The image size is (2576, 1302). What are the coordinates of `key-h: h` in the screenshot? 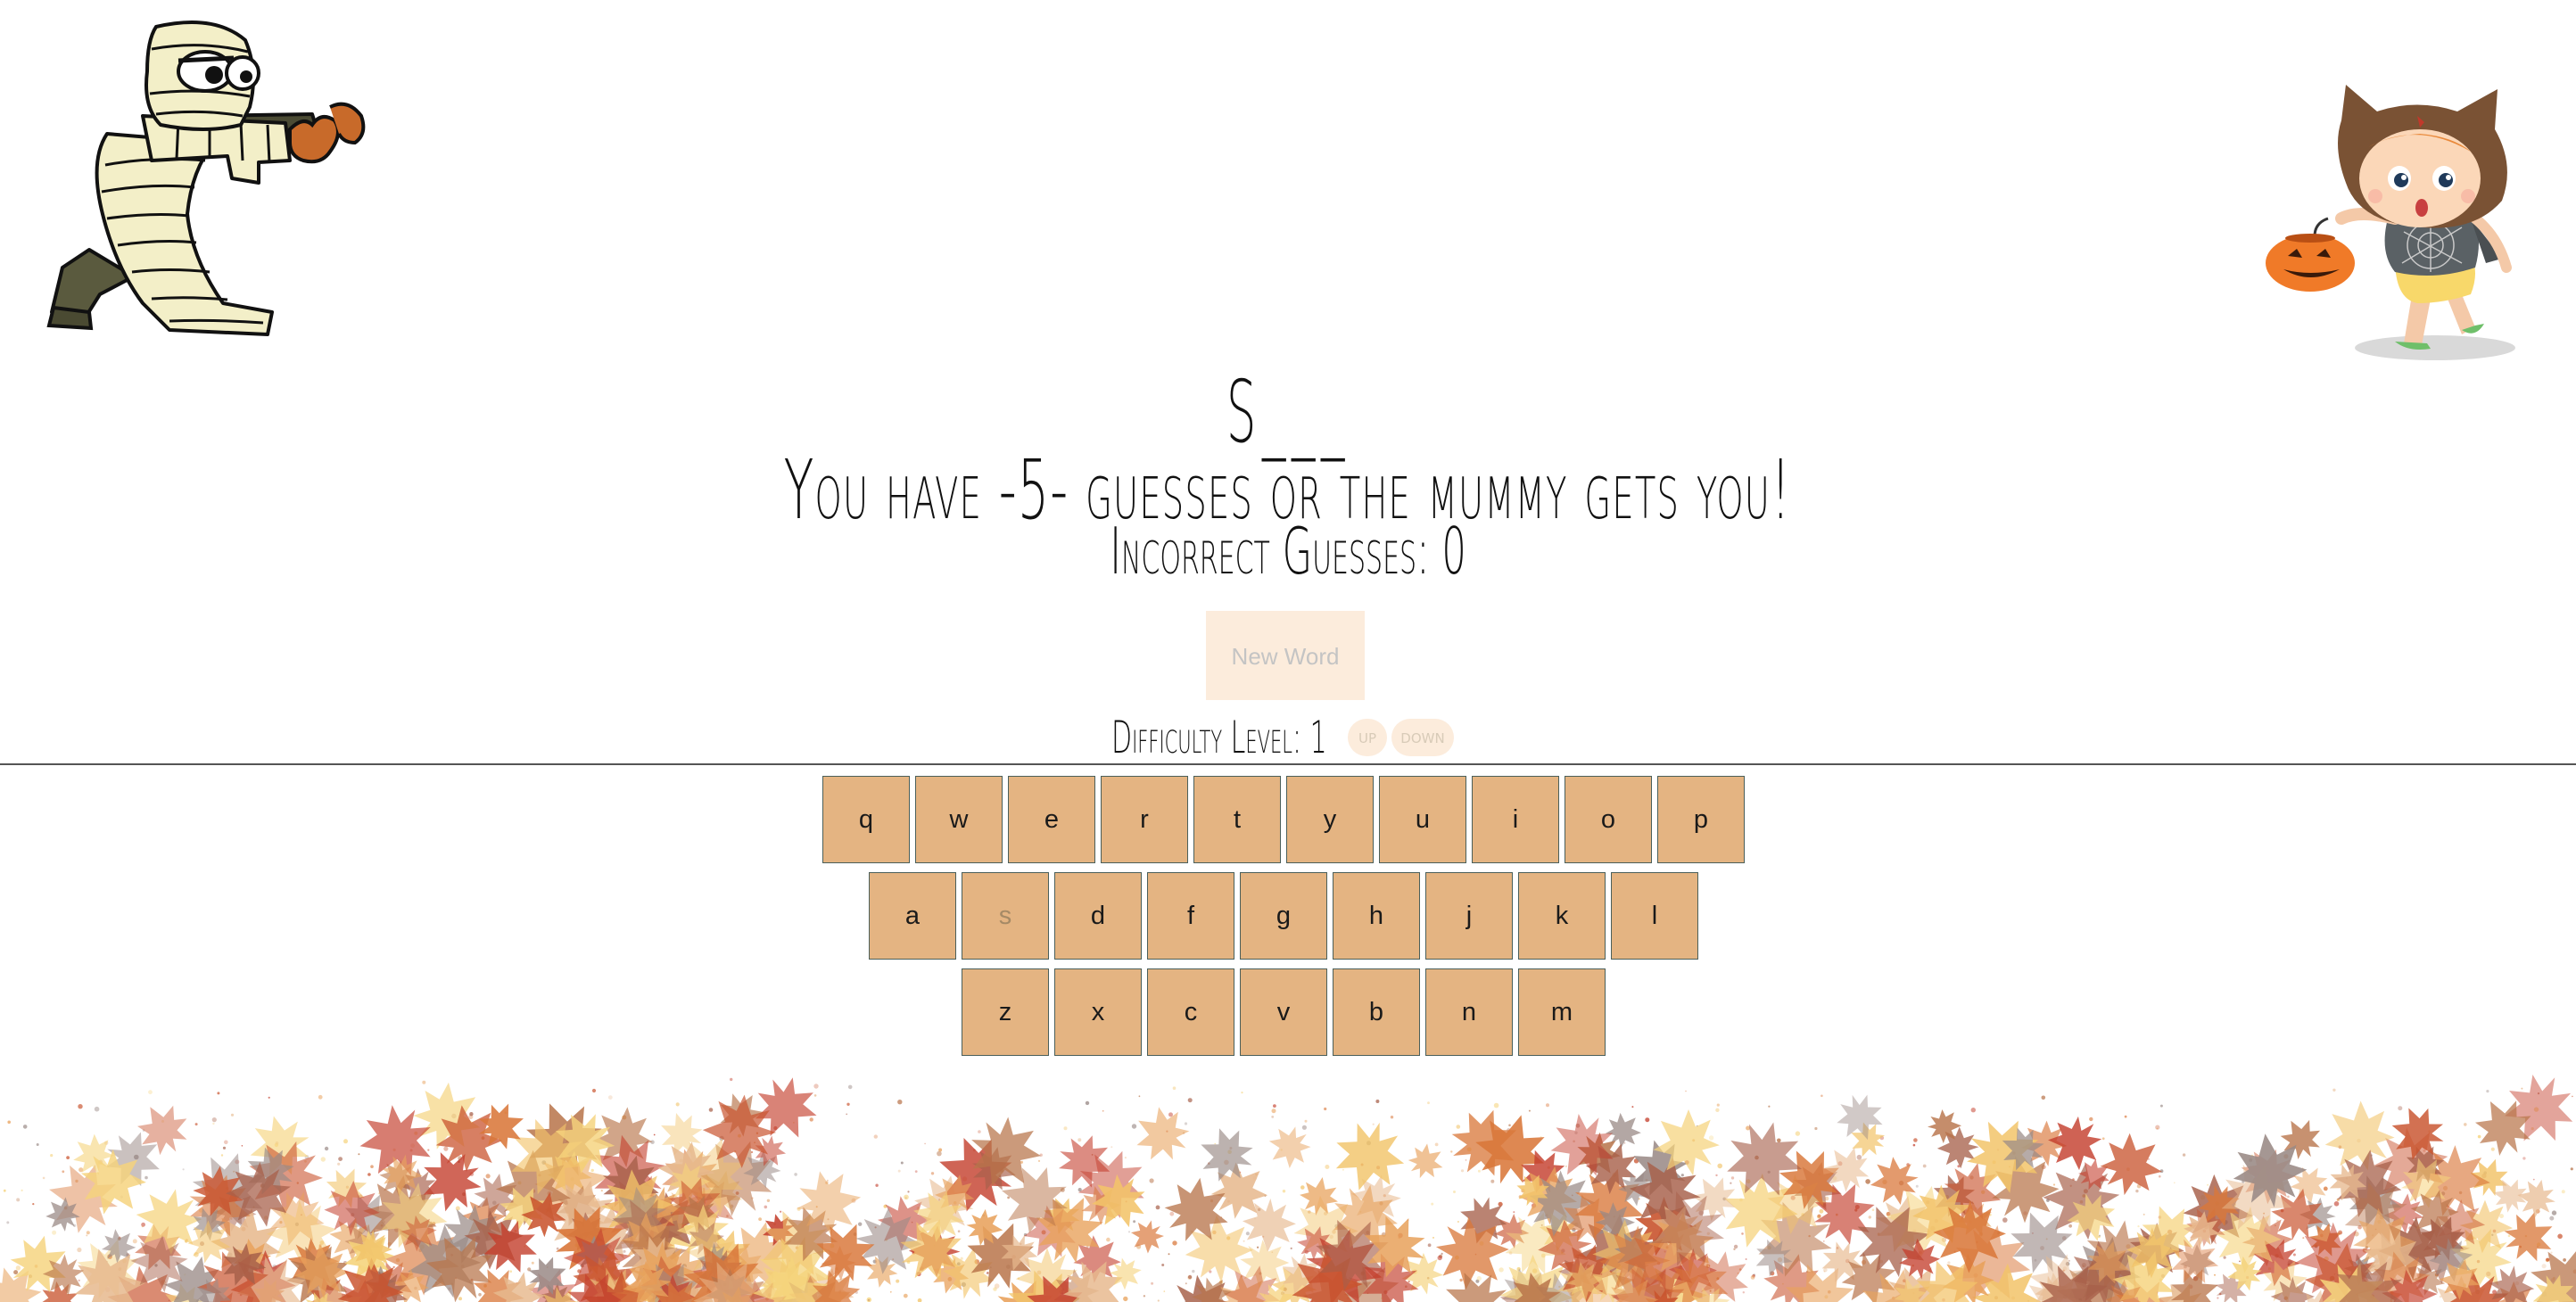 It's located at (1376, 916).